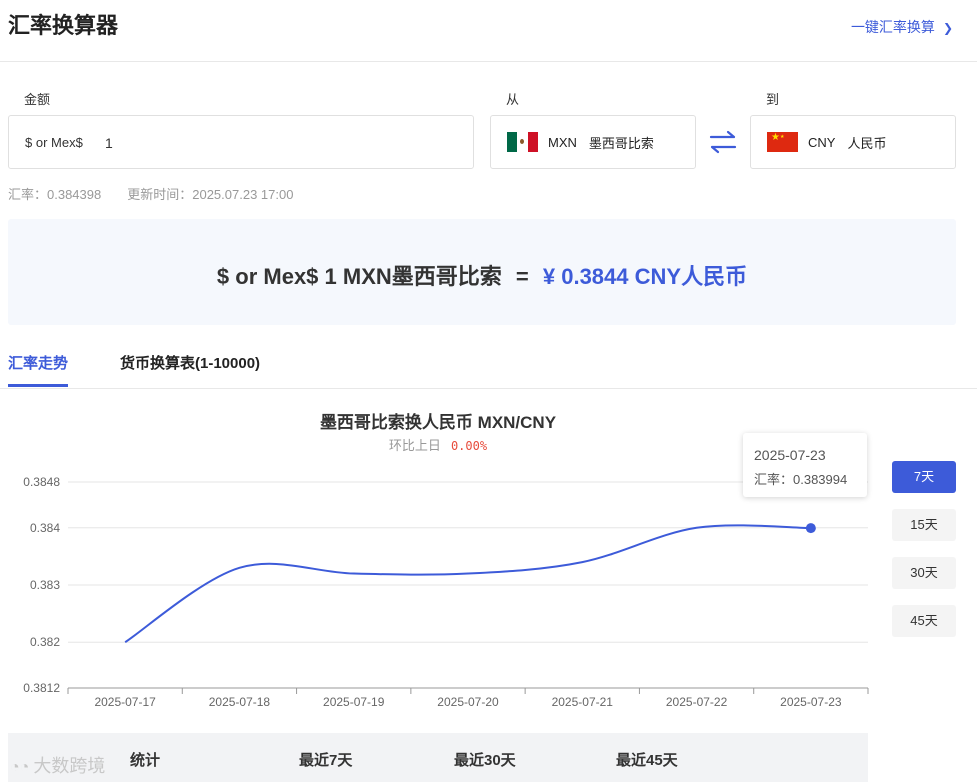 The height and width of the screenshot is (782, 977). I want to click on watermark-text: 大数跨境, so click(69, 766).